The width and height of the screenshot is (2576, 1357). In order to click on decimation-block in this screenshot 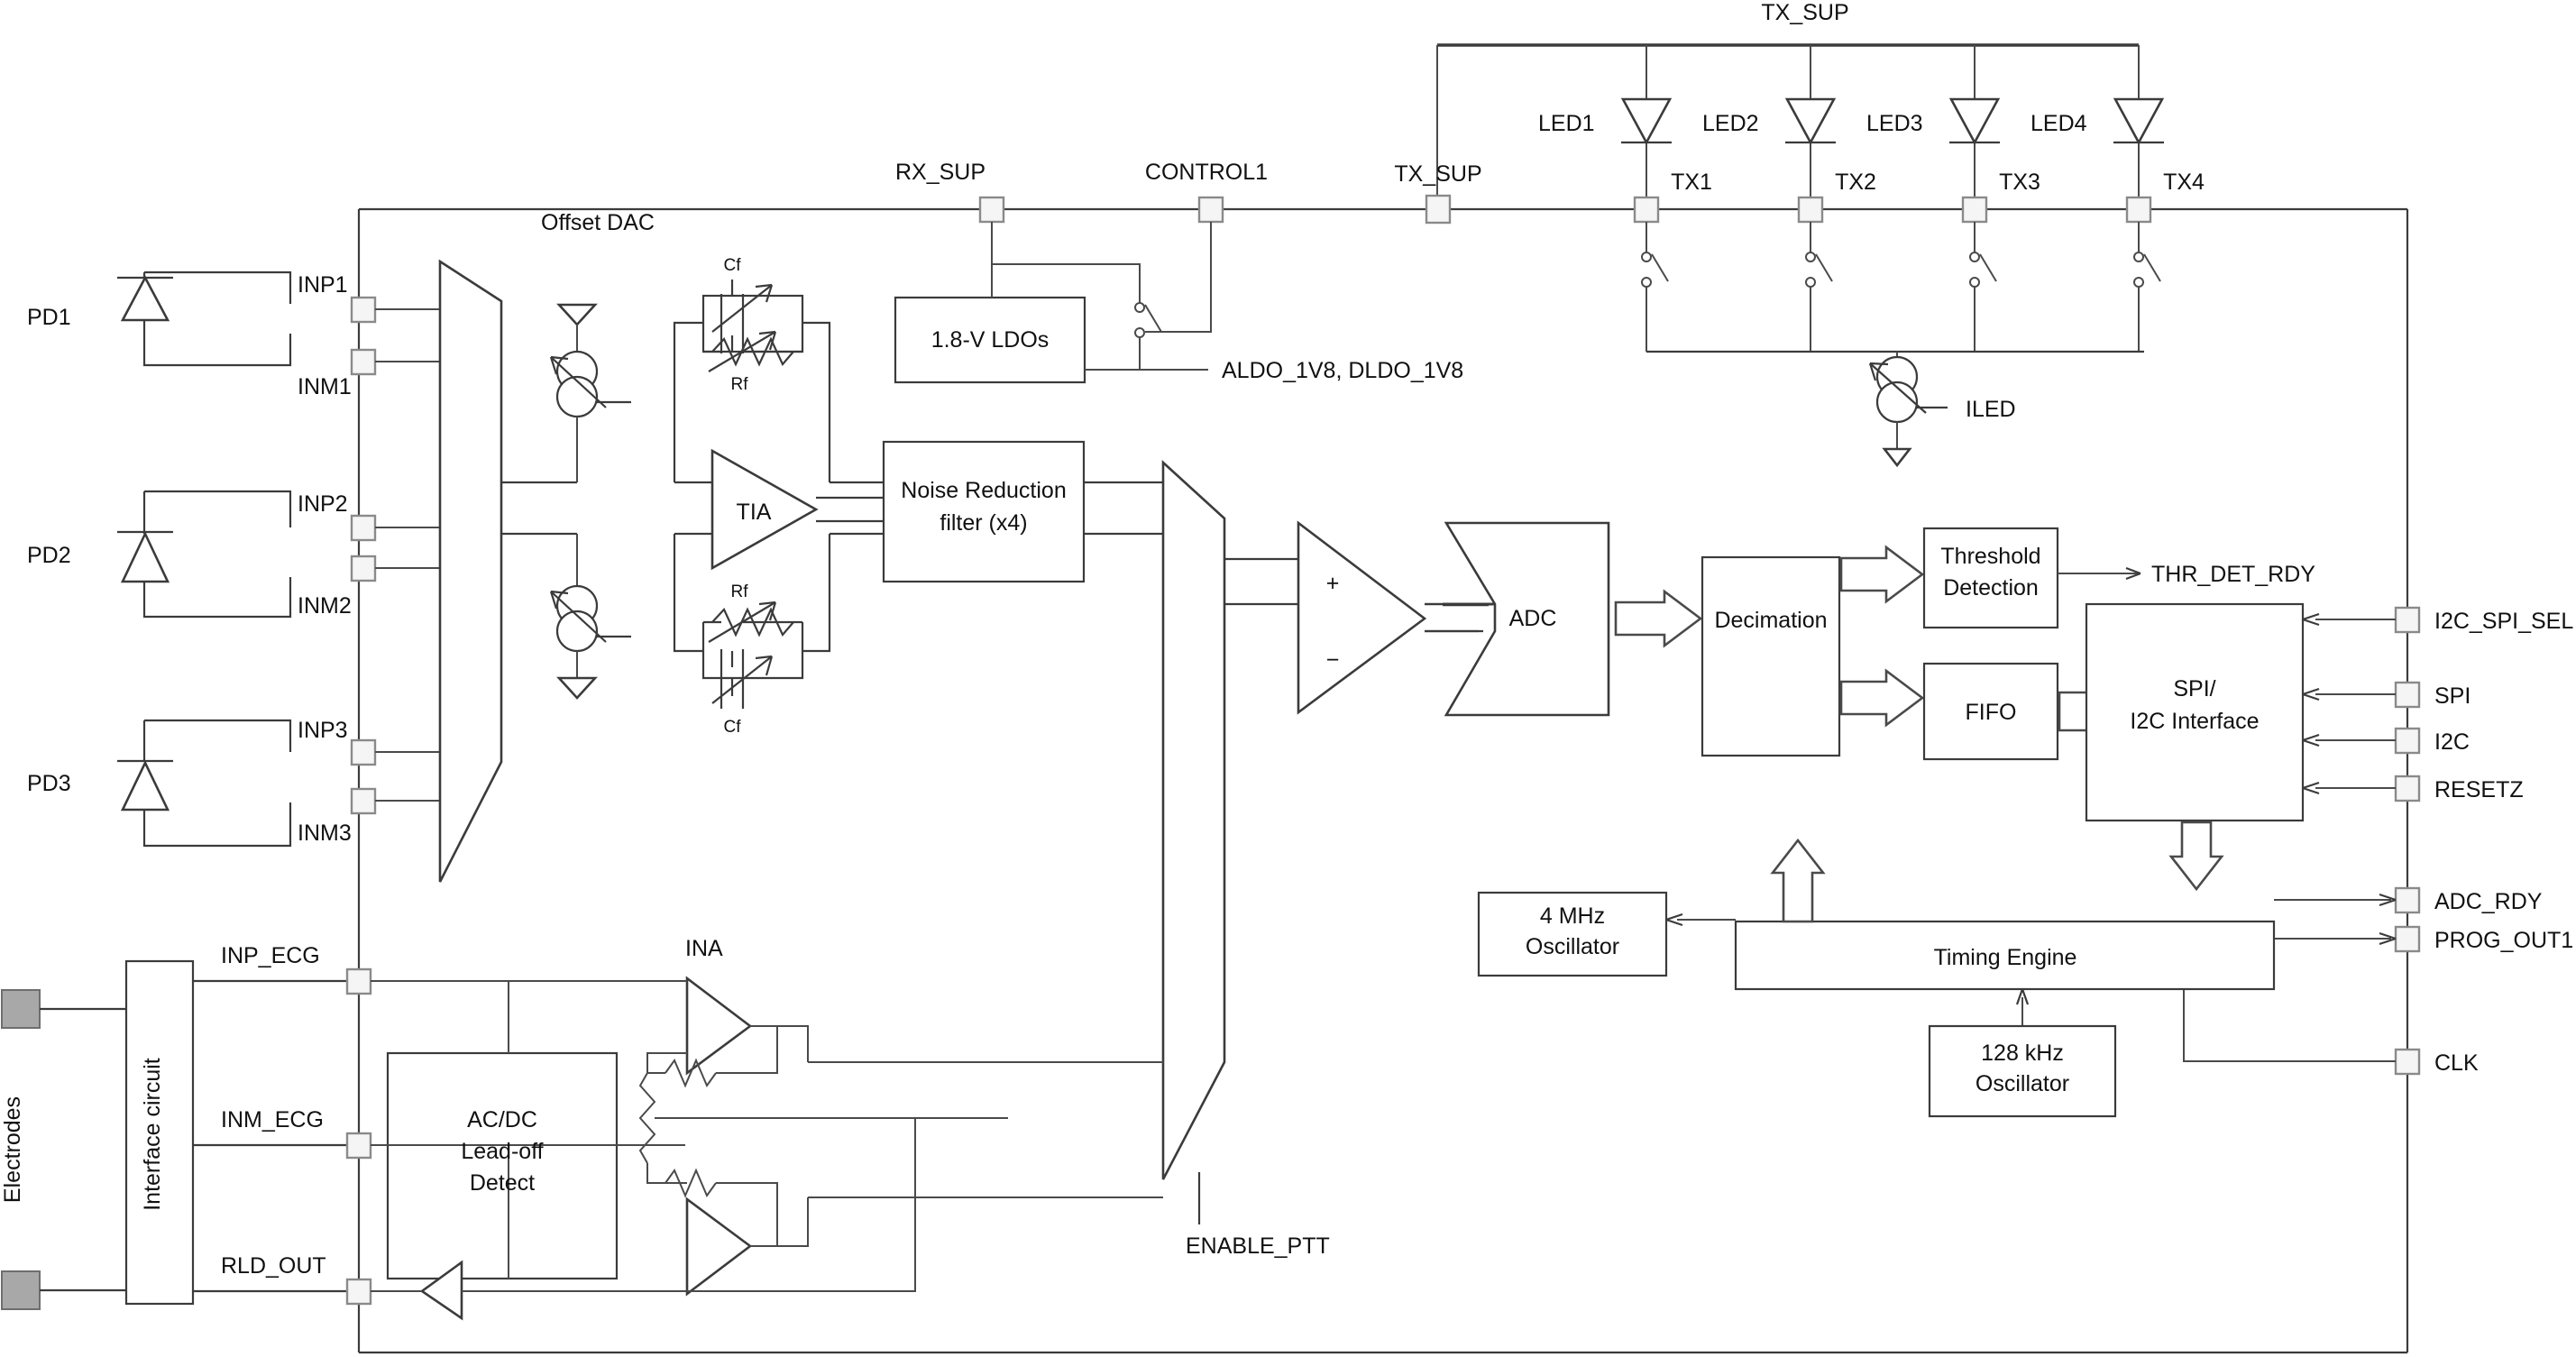, I will do `click(1771, 656)`.